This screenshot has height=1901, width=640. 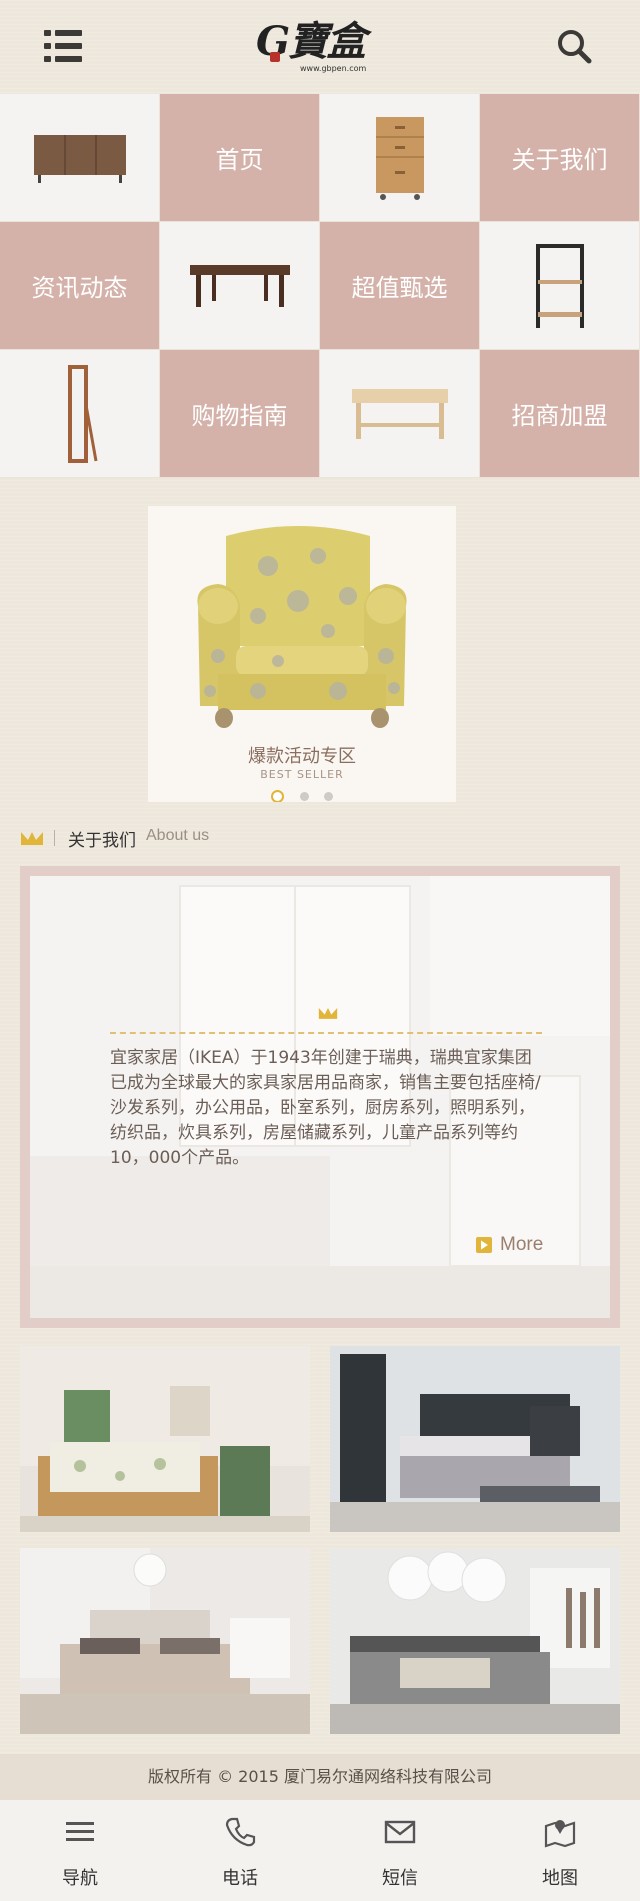 I want to click on nav-tile-selection: 超值甄选, so click(x=400, y=286).